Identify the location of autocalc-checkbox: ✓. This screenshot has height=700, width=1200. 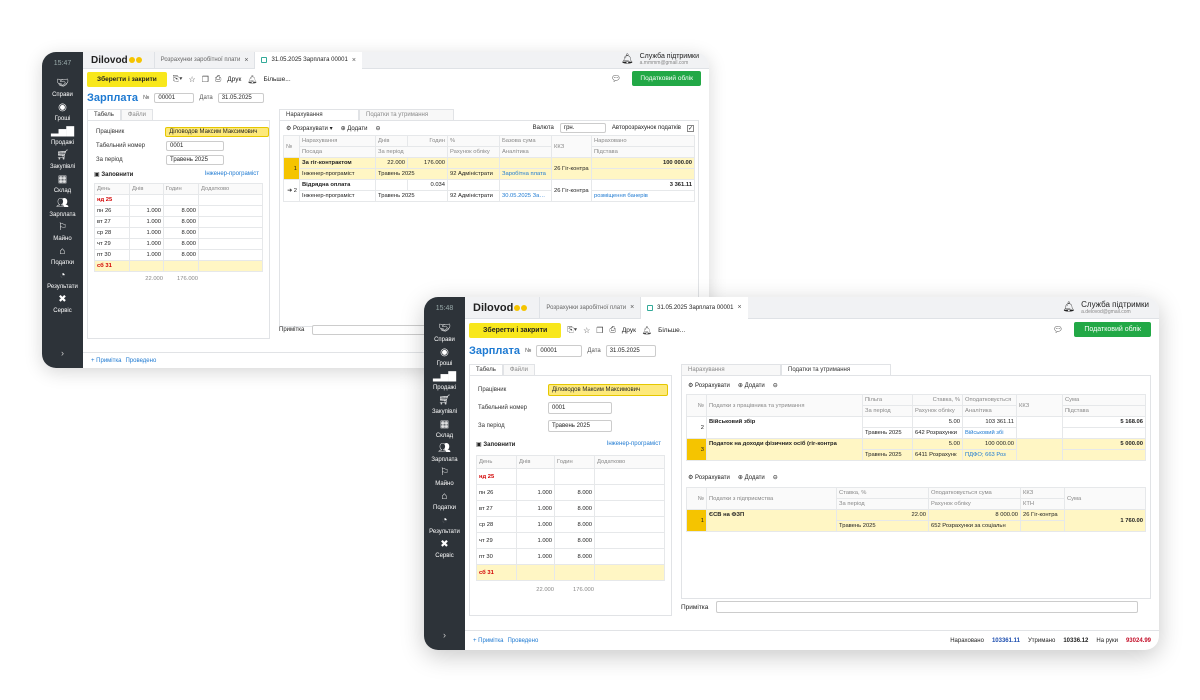
(690, 128).